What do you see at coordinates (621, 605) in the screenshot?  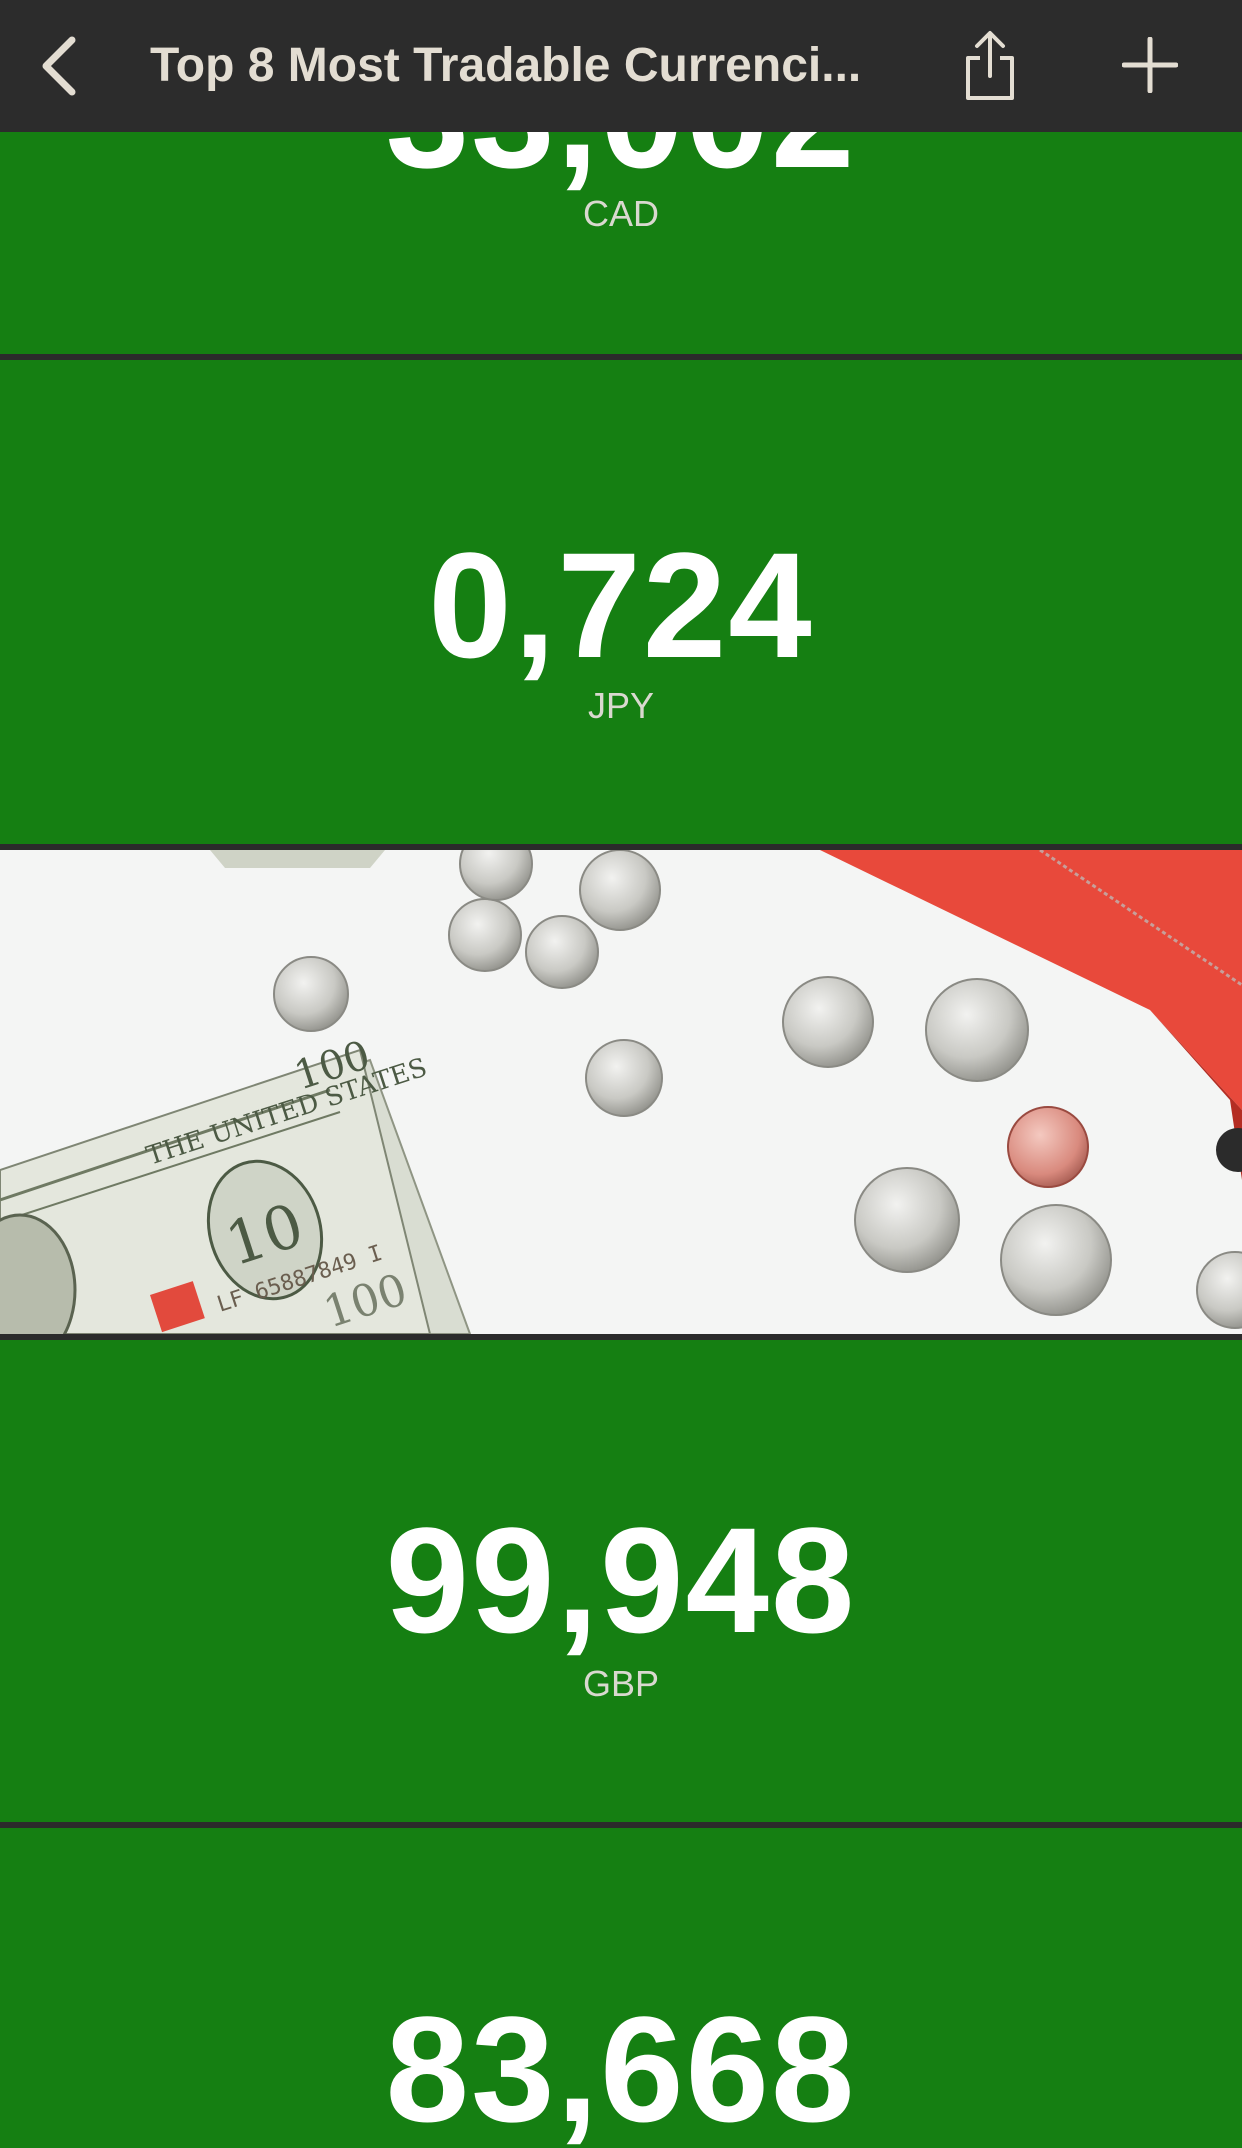 I see `currency-value: 0,724` at bounding box center [621, 605].